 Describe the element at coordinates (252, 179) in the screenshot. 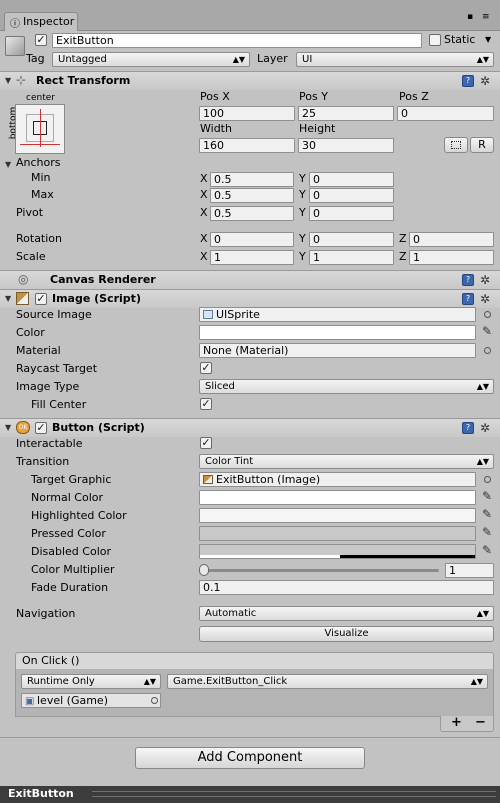

I see `min-x-field: 0.5` at that location.